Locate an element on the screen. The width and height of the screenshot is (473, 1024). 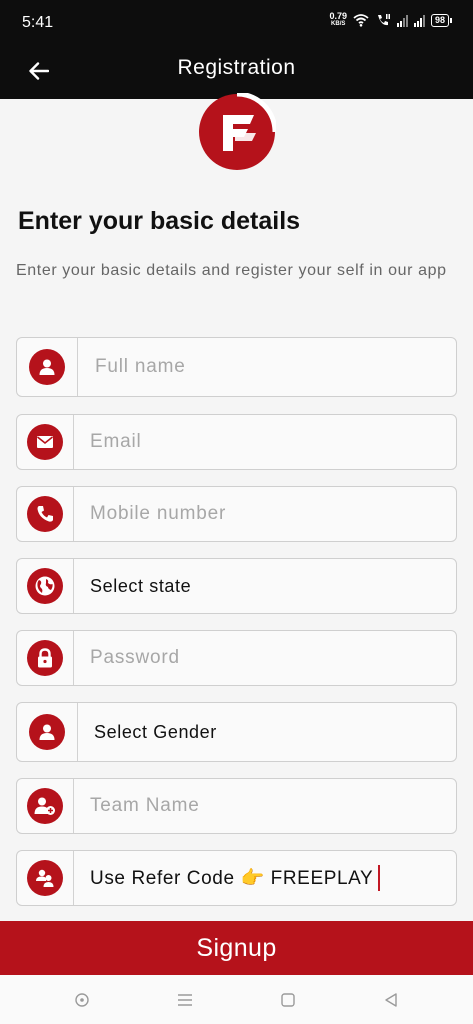
gender-select: Select Gender is located at coordinates (236, 732).